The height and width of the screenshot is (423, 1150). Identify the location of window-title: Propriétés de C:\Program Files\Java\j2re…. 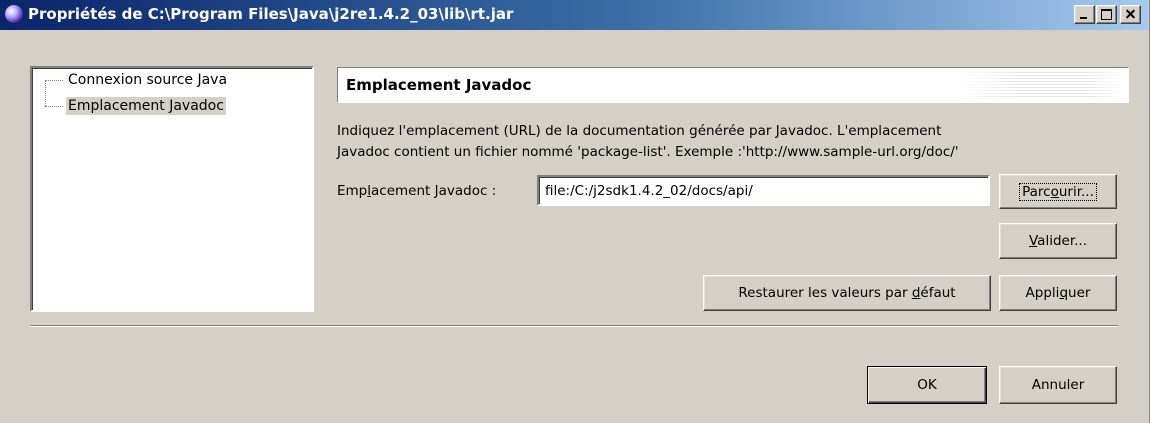
(271, 14).